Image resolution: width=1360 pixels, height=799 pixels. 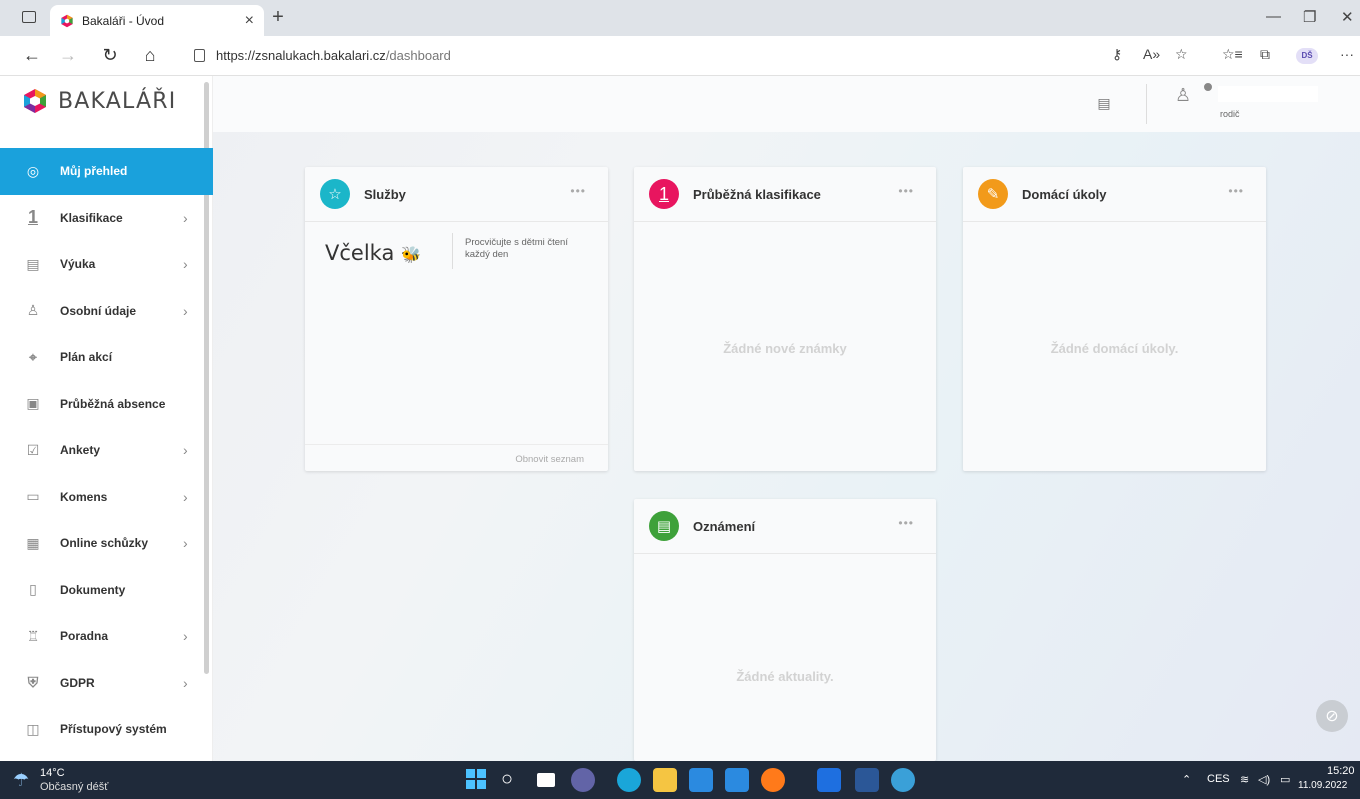 What do you see at coordinates (1181, 54) in the screenshot?
I see `add-favorite-icon: ☆` at bounding box center [1181, 54].